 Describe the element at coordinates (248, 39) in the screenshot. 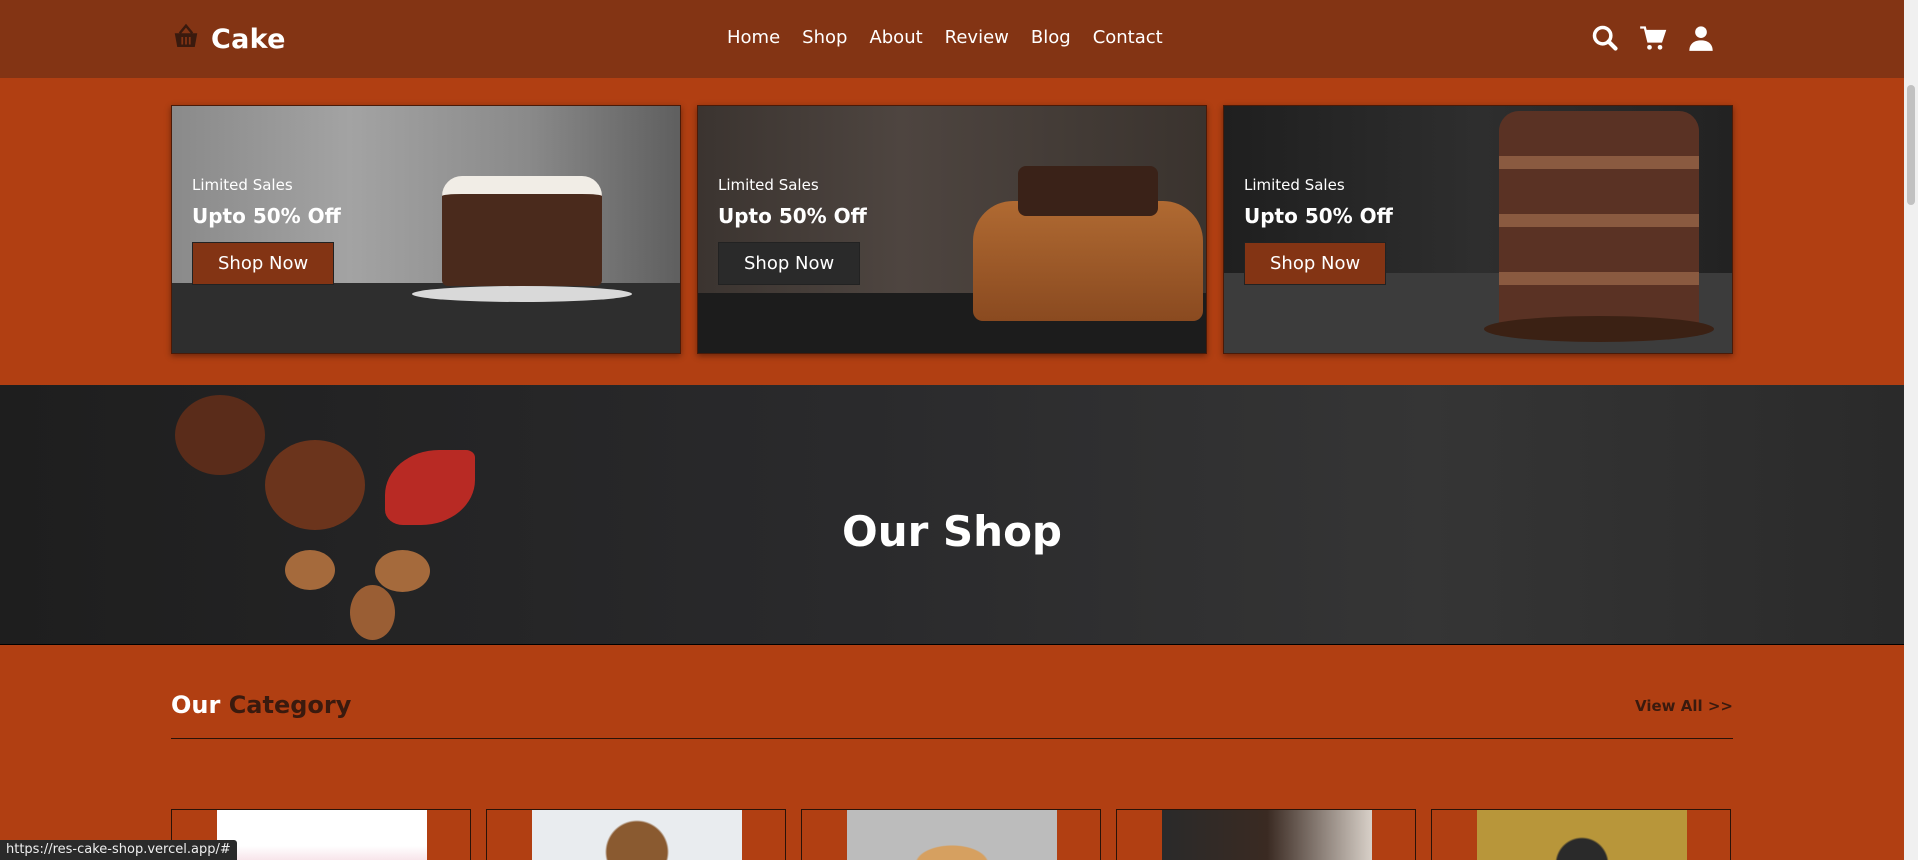

I see `brand-name: Cake` at that location.